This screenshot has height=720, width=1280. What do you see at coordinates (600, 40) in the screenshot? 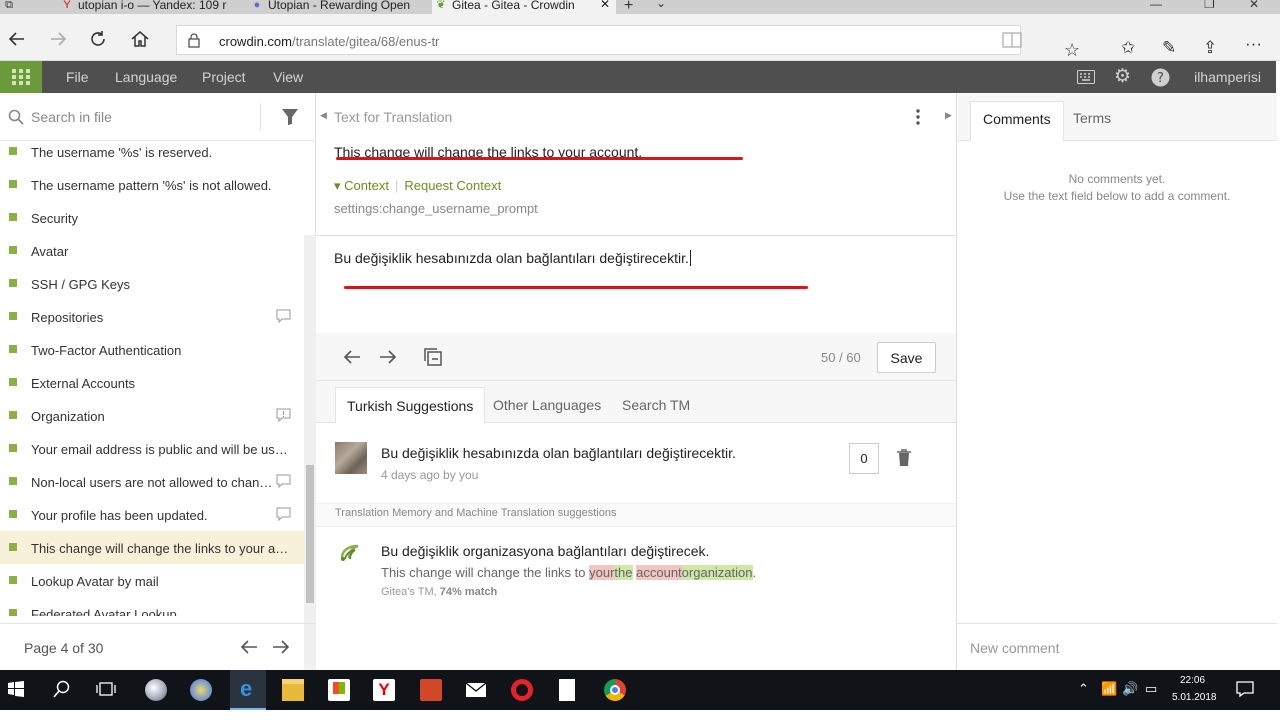
I see `address-bar: crowdin.com/translate/gitea/68/enus-tr` at bounding box center [600, 40].